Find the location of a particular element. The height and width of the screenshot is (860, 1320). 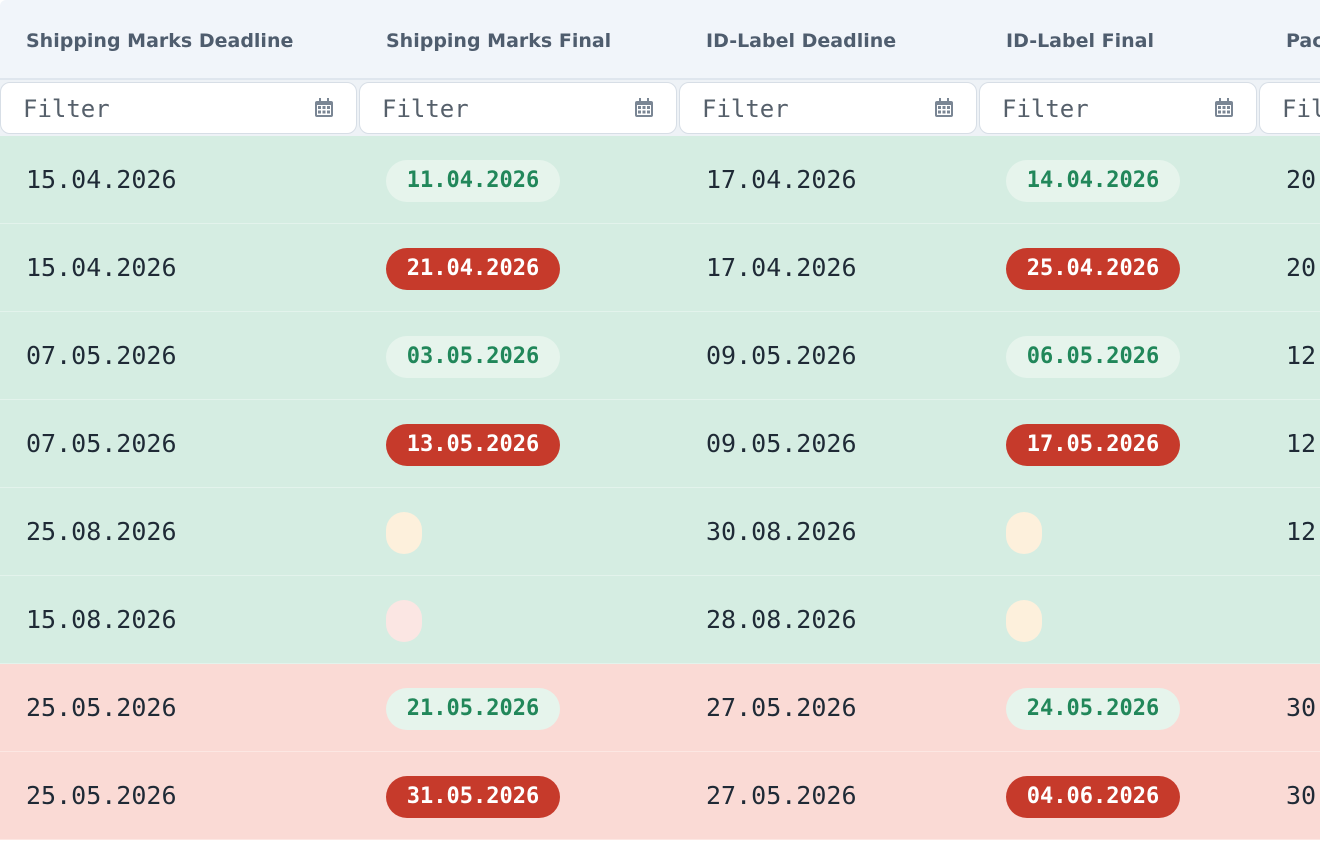

date-badge-id-label-final: 17.05.2026 is located at coordinates (1093, 445).